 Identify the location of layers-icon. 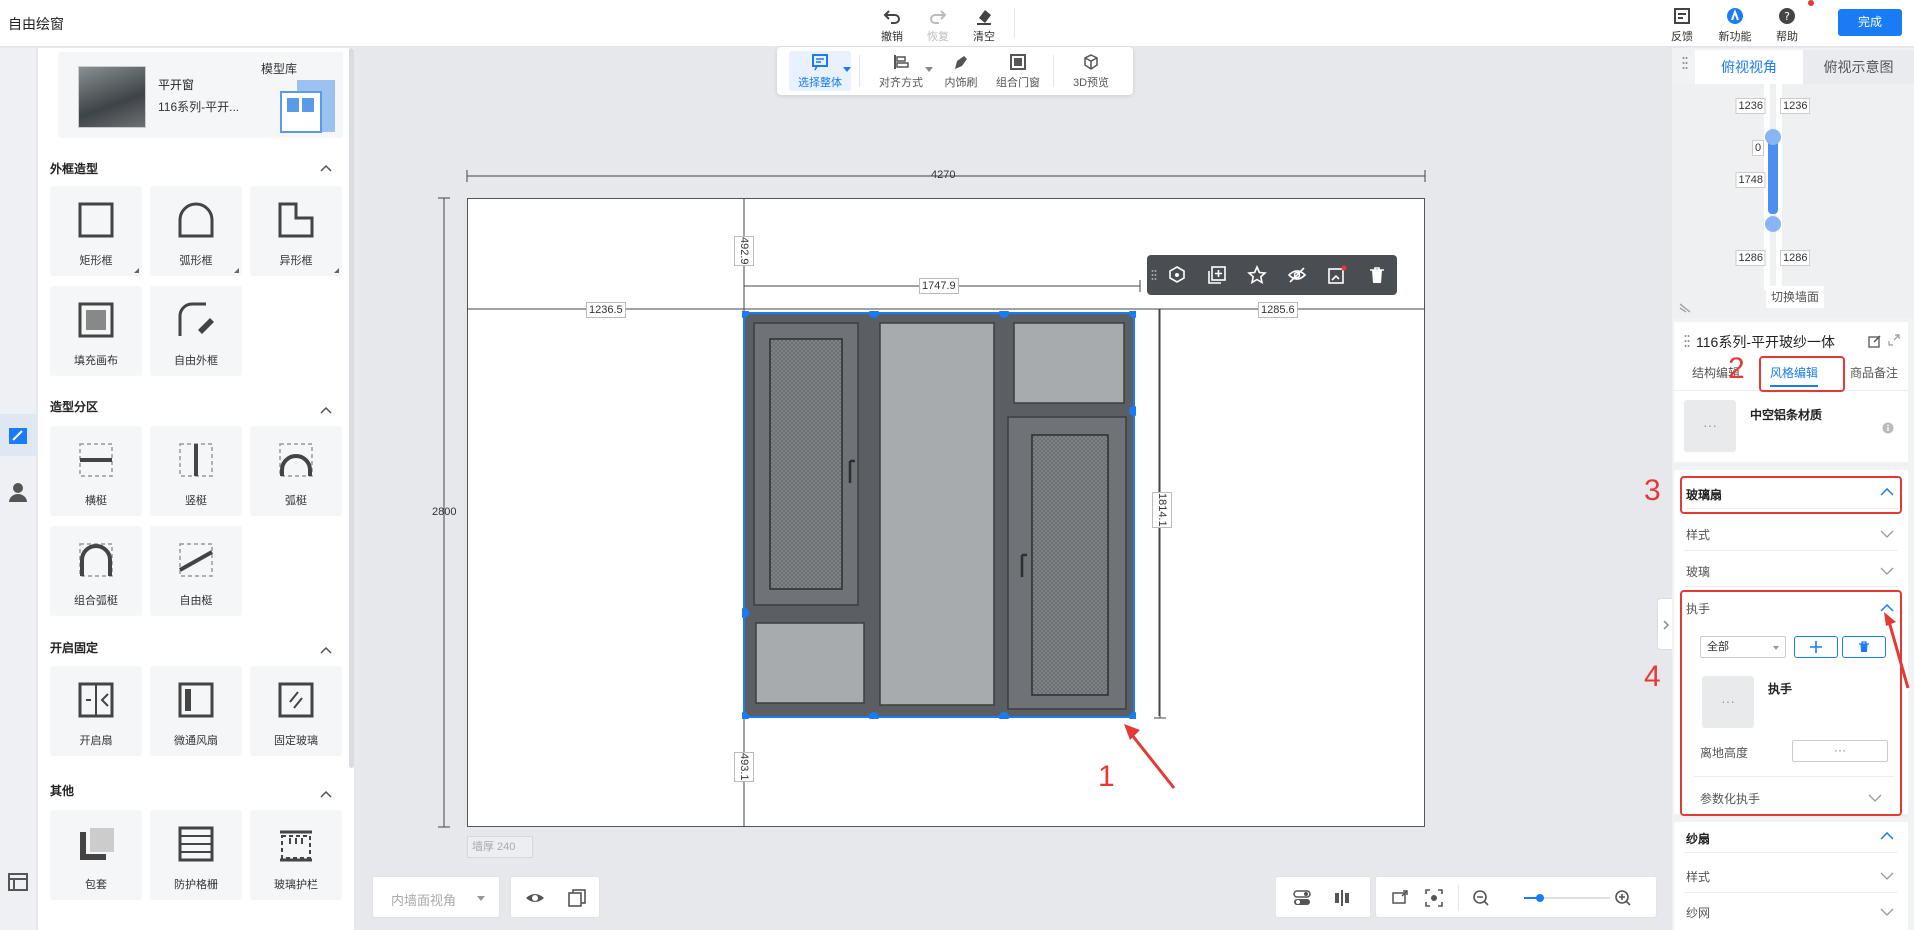
(18, 882).